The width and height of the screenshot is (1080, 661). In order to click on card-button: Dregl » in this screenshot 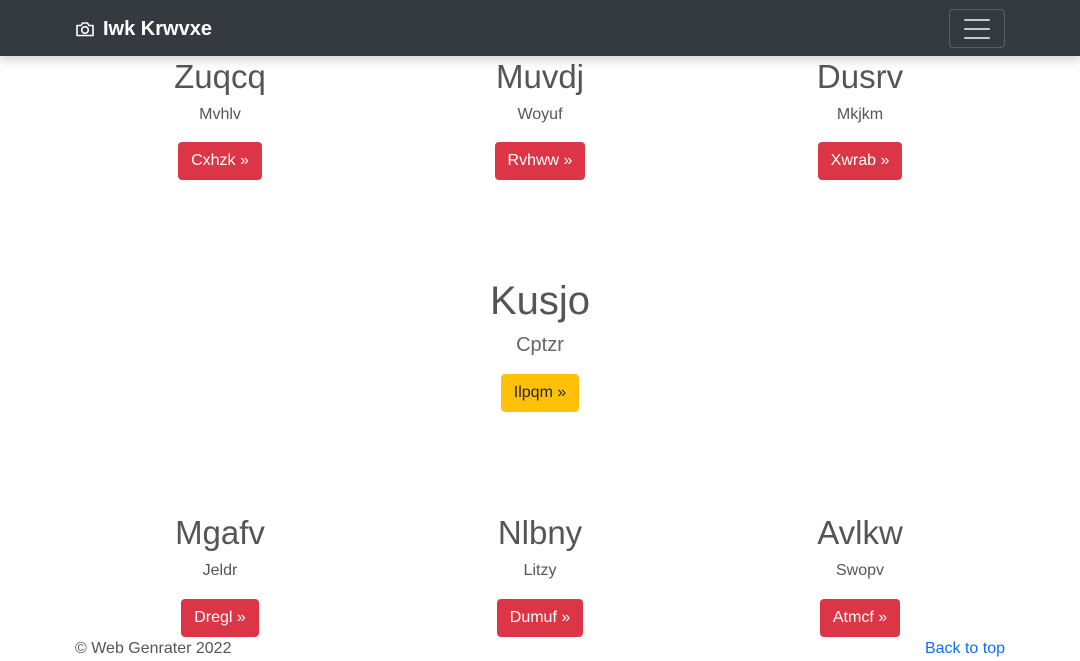, I will do `click(220, 617)`.